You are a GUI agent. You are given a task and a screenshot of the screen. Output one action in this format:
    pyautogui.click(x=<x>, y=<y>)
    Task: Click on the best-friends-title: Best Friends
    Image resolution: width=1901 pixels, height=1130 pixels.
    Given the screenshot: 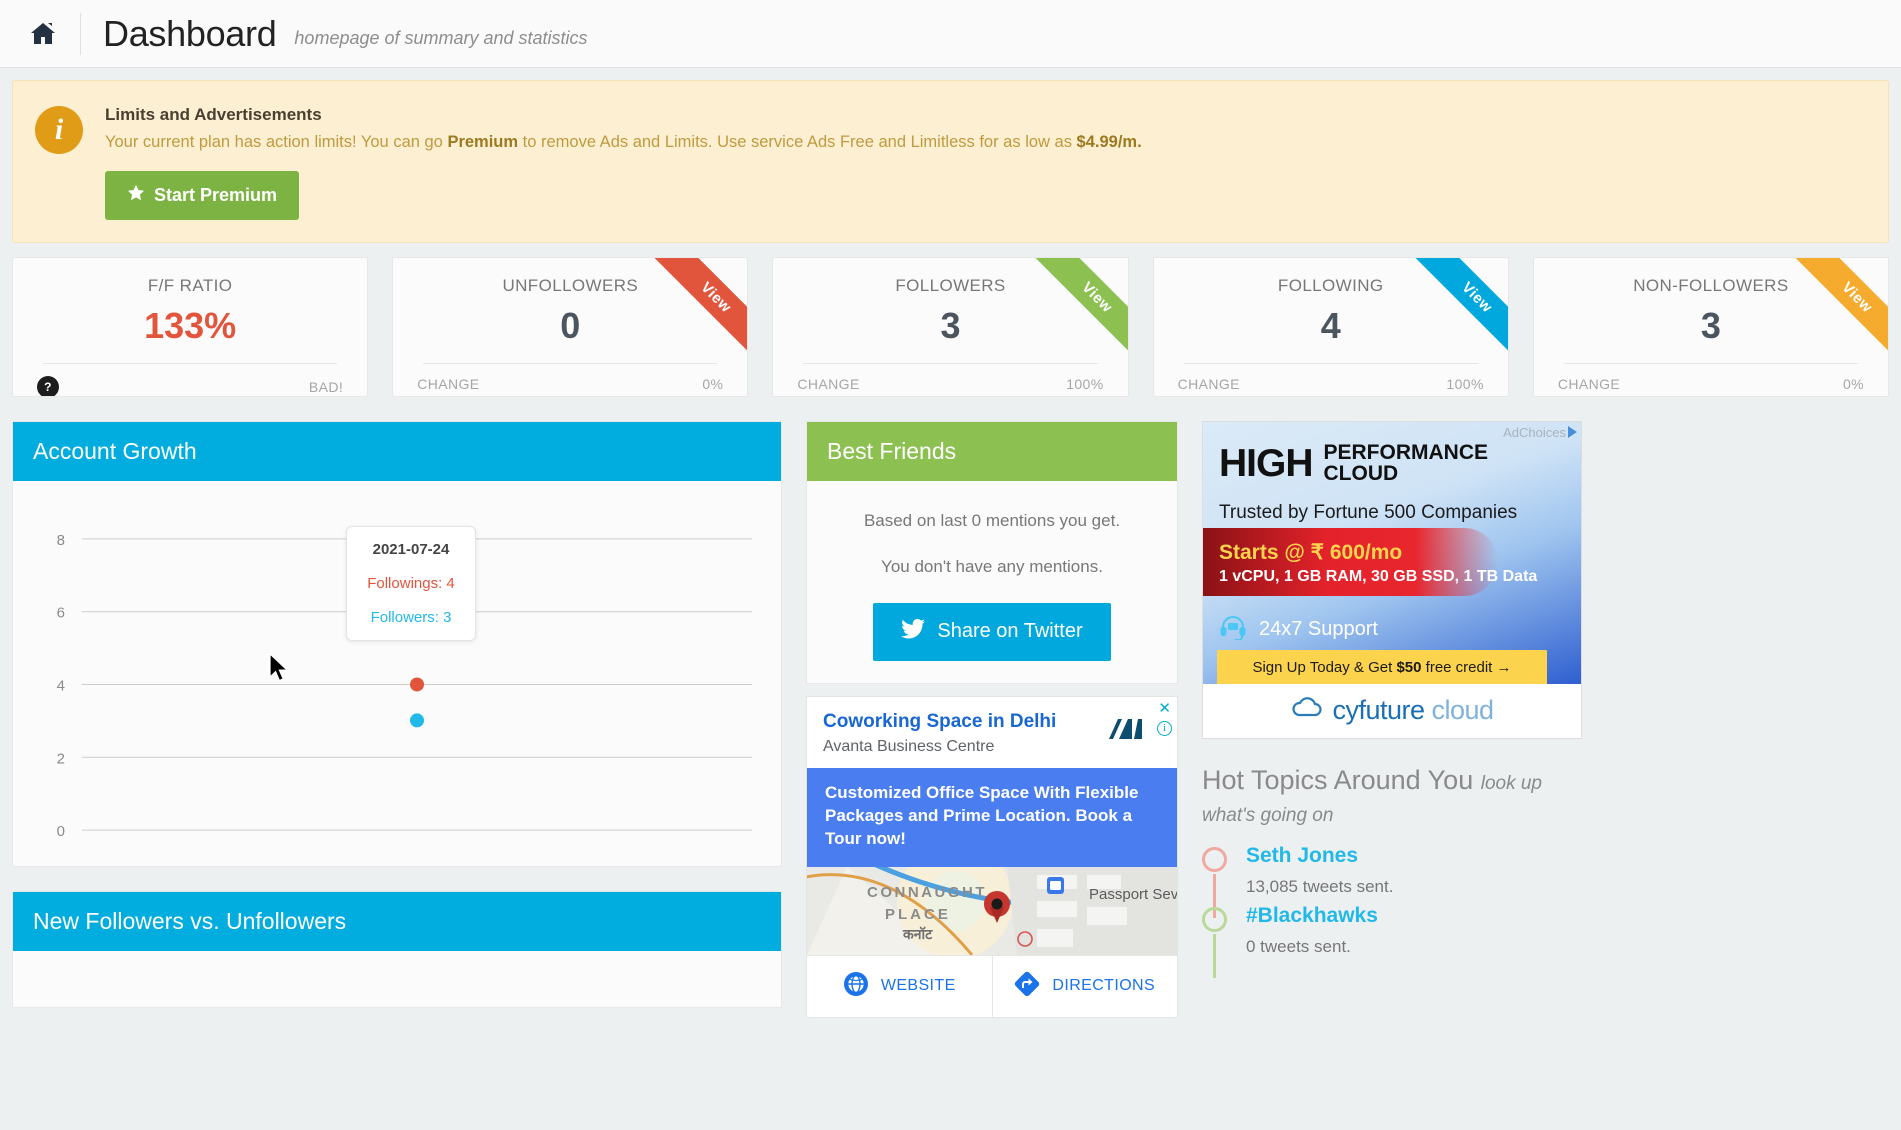 What is the action you would take?
    pyautogui.click(x=992, y=451)
    